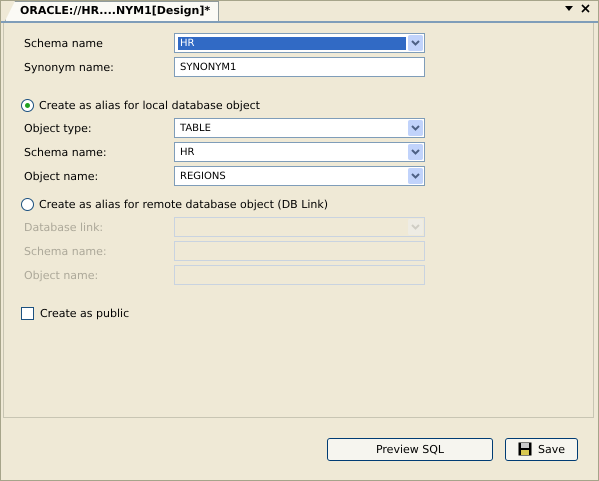 The width and height of the screenshot is (599, 481). What do you see at coordinates (149, 105) in the screenshot?
I see `radio-label: Create as alias for local database object` at bounding box center [149, 105].